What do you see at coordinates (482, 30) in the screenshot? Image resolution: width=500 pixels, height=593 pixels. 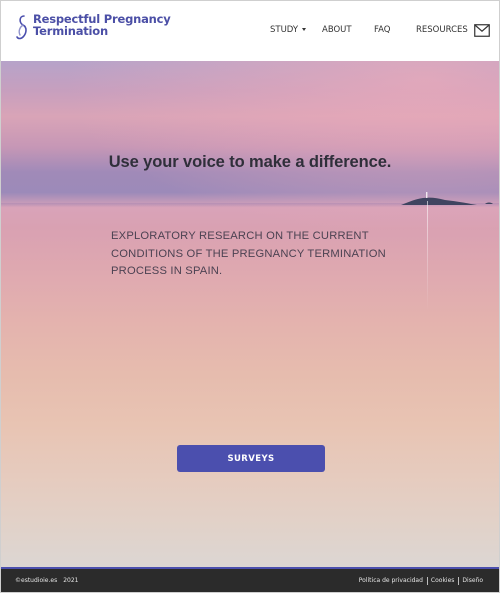 I see `mail-icon` at bounding box center [482, 30].